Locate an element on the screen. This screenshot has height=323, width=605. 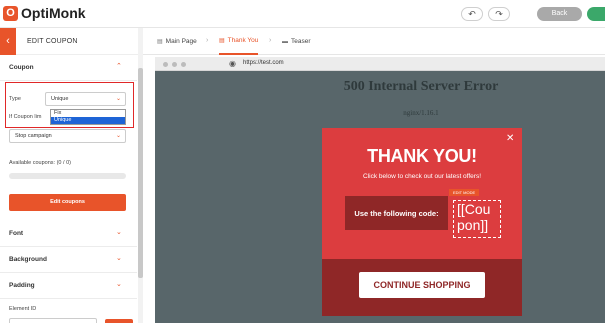
available-coupons-label: Available coupons: (0 / 0) is located at coordinates (40, 163).